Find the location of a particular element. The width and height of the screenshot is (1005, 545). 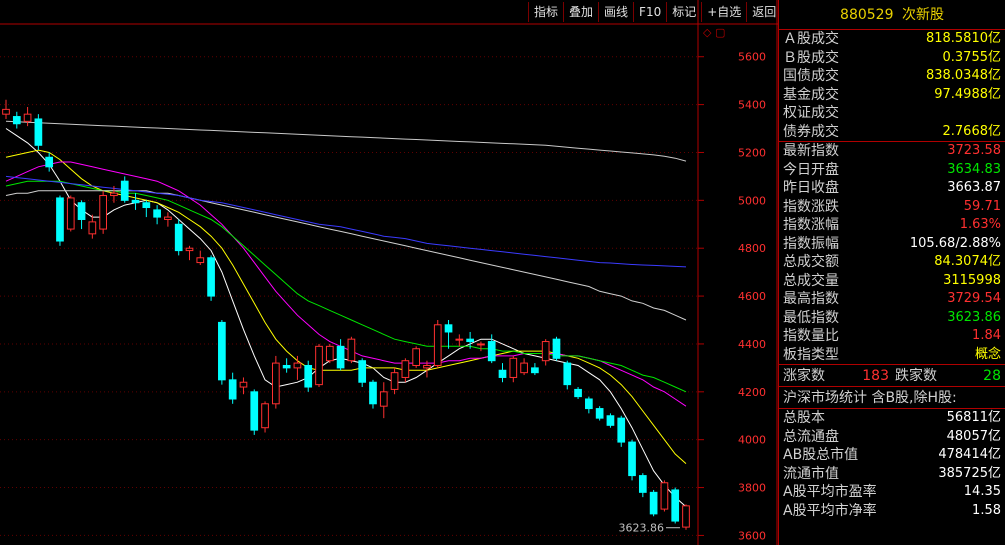

row-label: 昨日收盘 is located at coordinates (811, 188).